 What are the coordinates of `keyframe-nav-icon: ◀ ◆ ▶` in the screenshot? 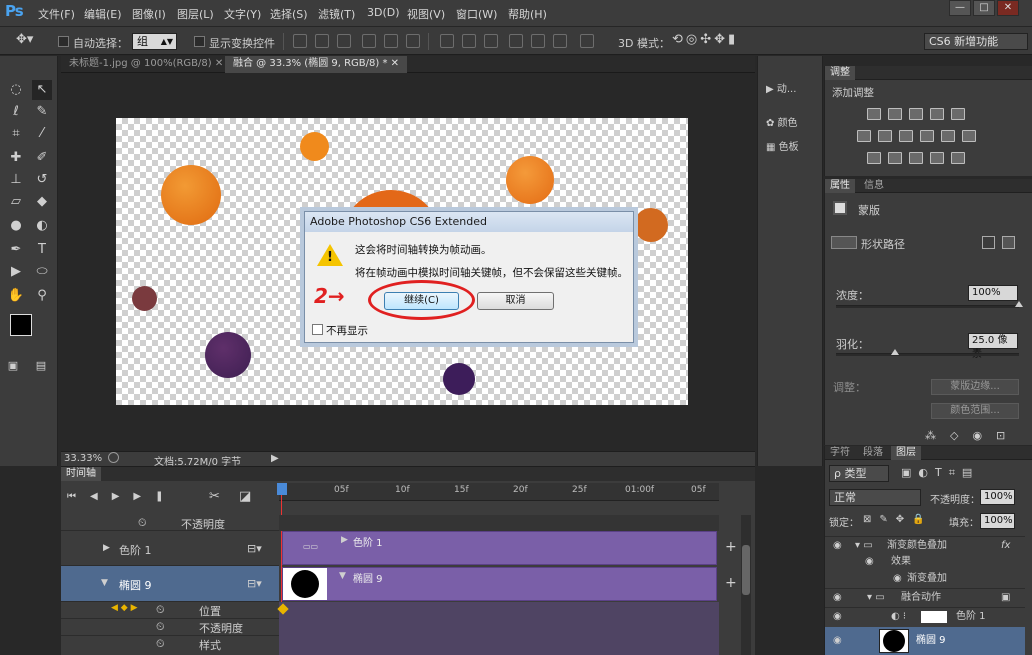 It's located at (124, 608).